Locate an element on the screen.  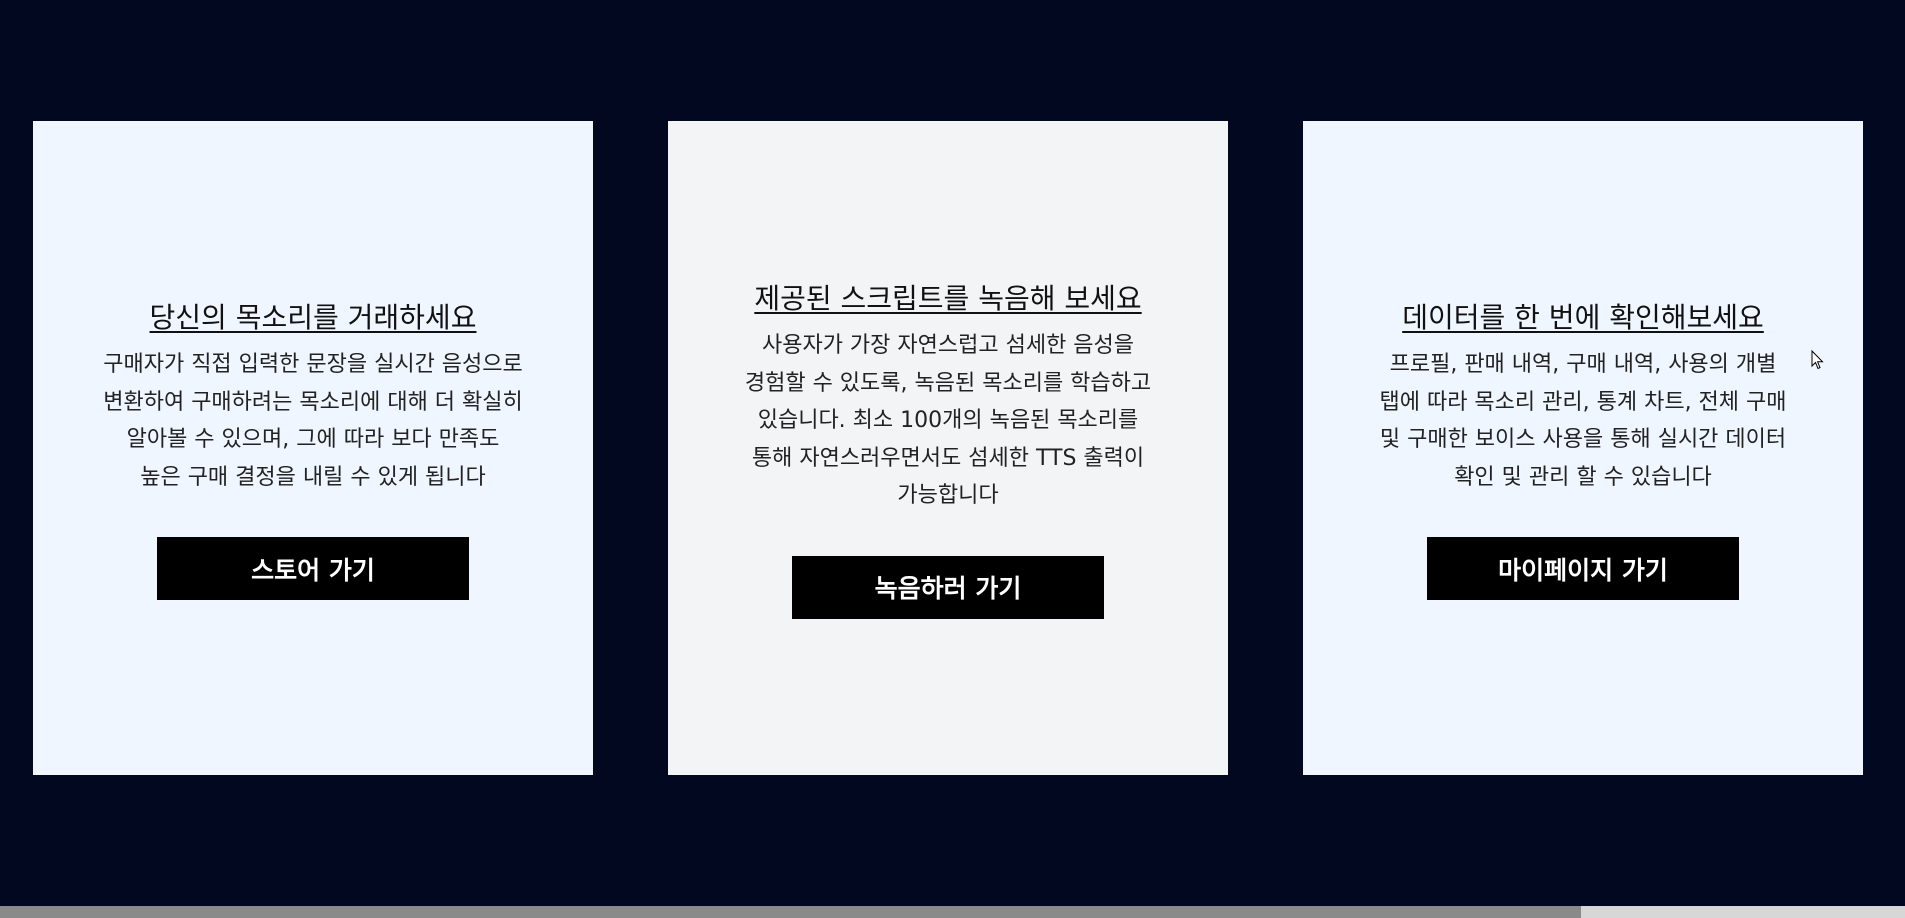
go-to-recording-button: 녹음하러 가기 is located at coordinates (948, 587).